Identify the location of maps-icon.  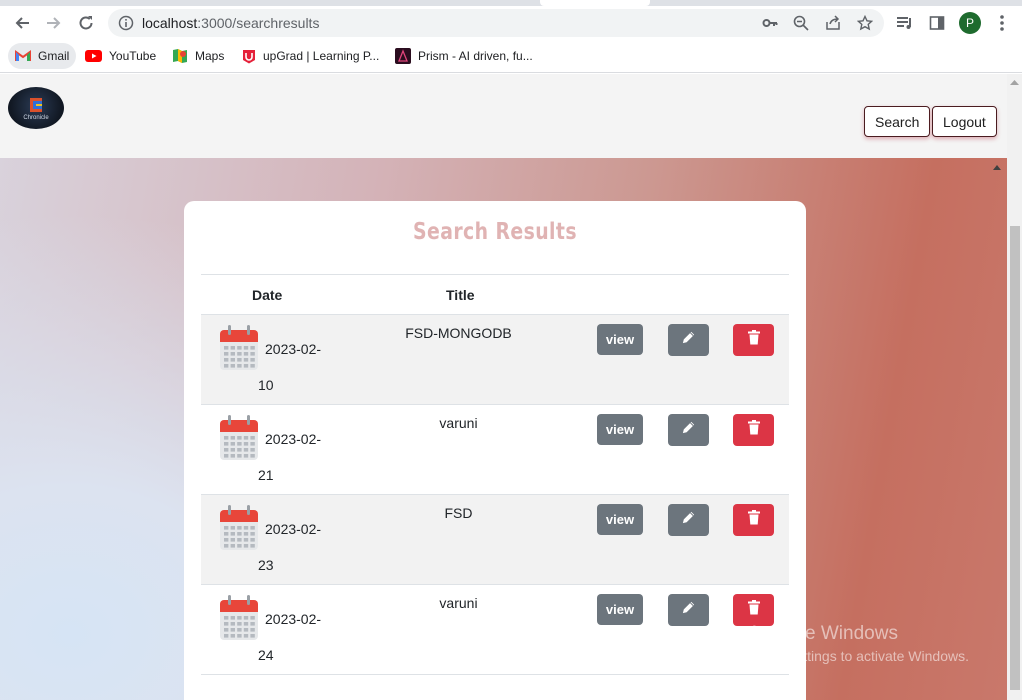
(180, 56).